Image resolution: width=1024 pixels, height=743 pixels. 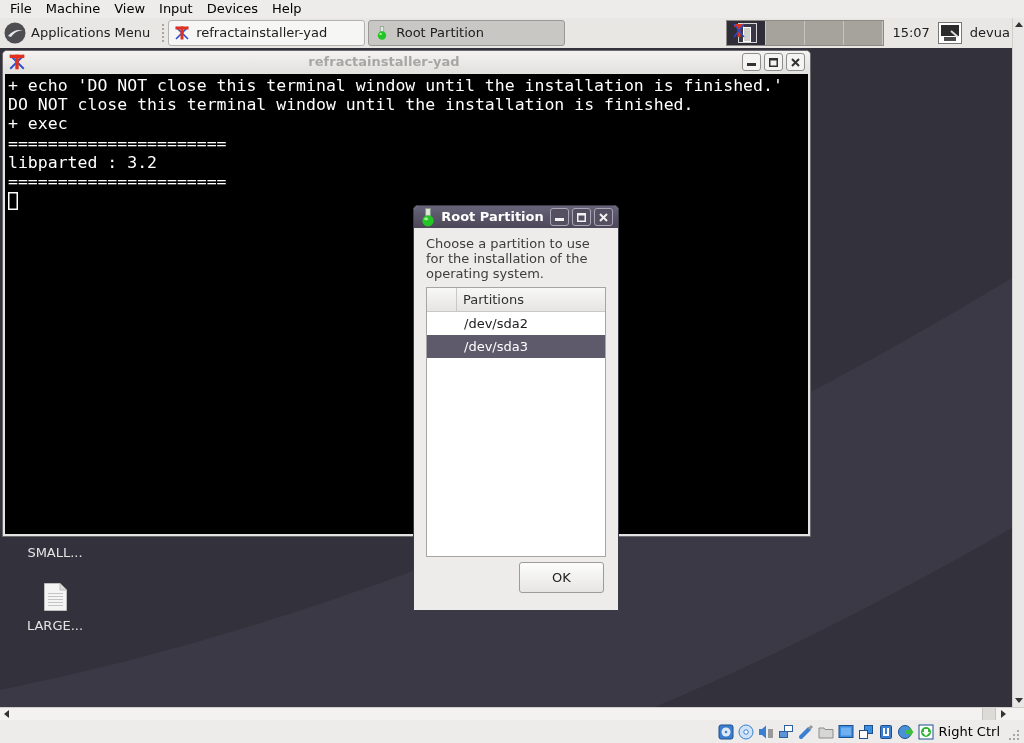 What do you see at coordinates (286, 9) in the screenshot?
I see `menu-item: Help` at bounding box center [286, 9].